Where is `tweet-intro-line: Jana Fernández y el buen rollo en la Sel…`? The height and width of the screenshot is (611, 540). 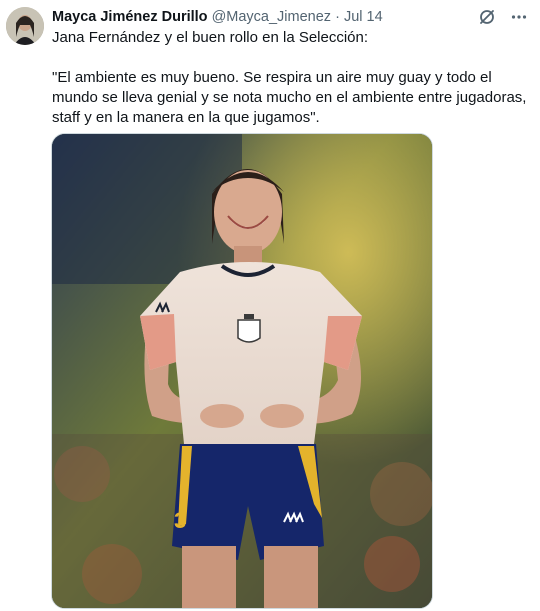 tweet-intro-line: Jana Fernández y el buen rollo en la Sel… is located at coordinates (210, 37).